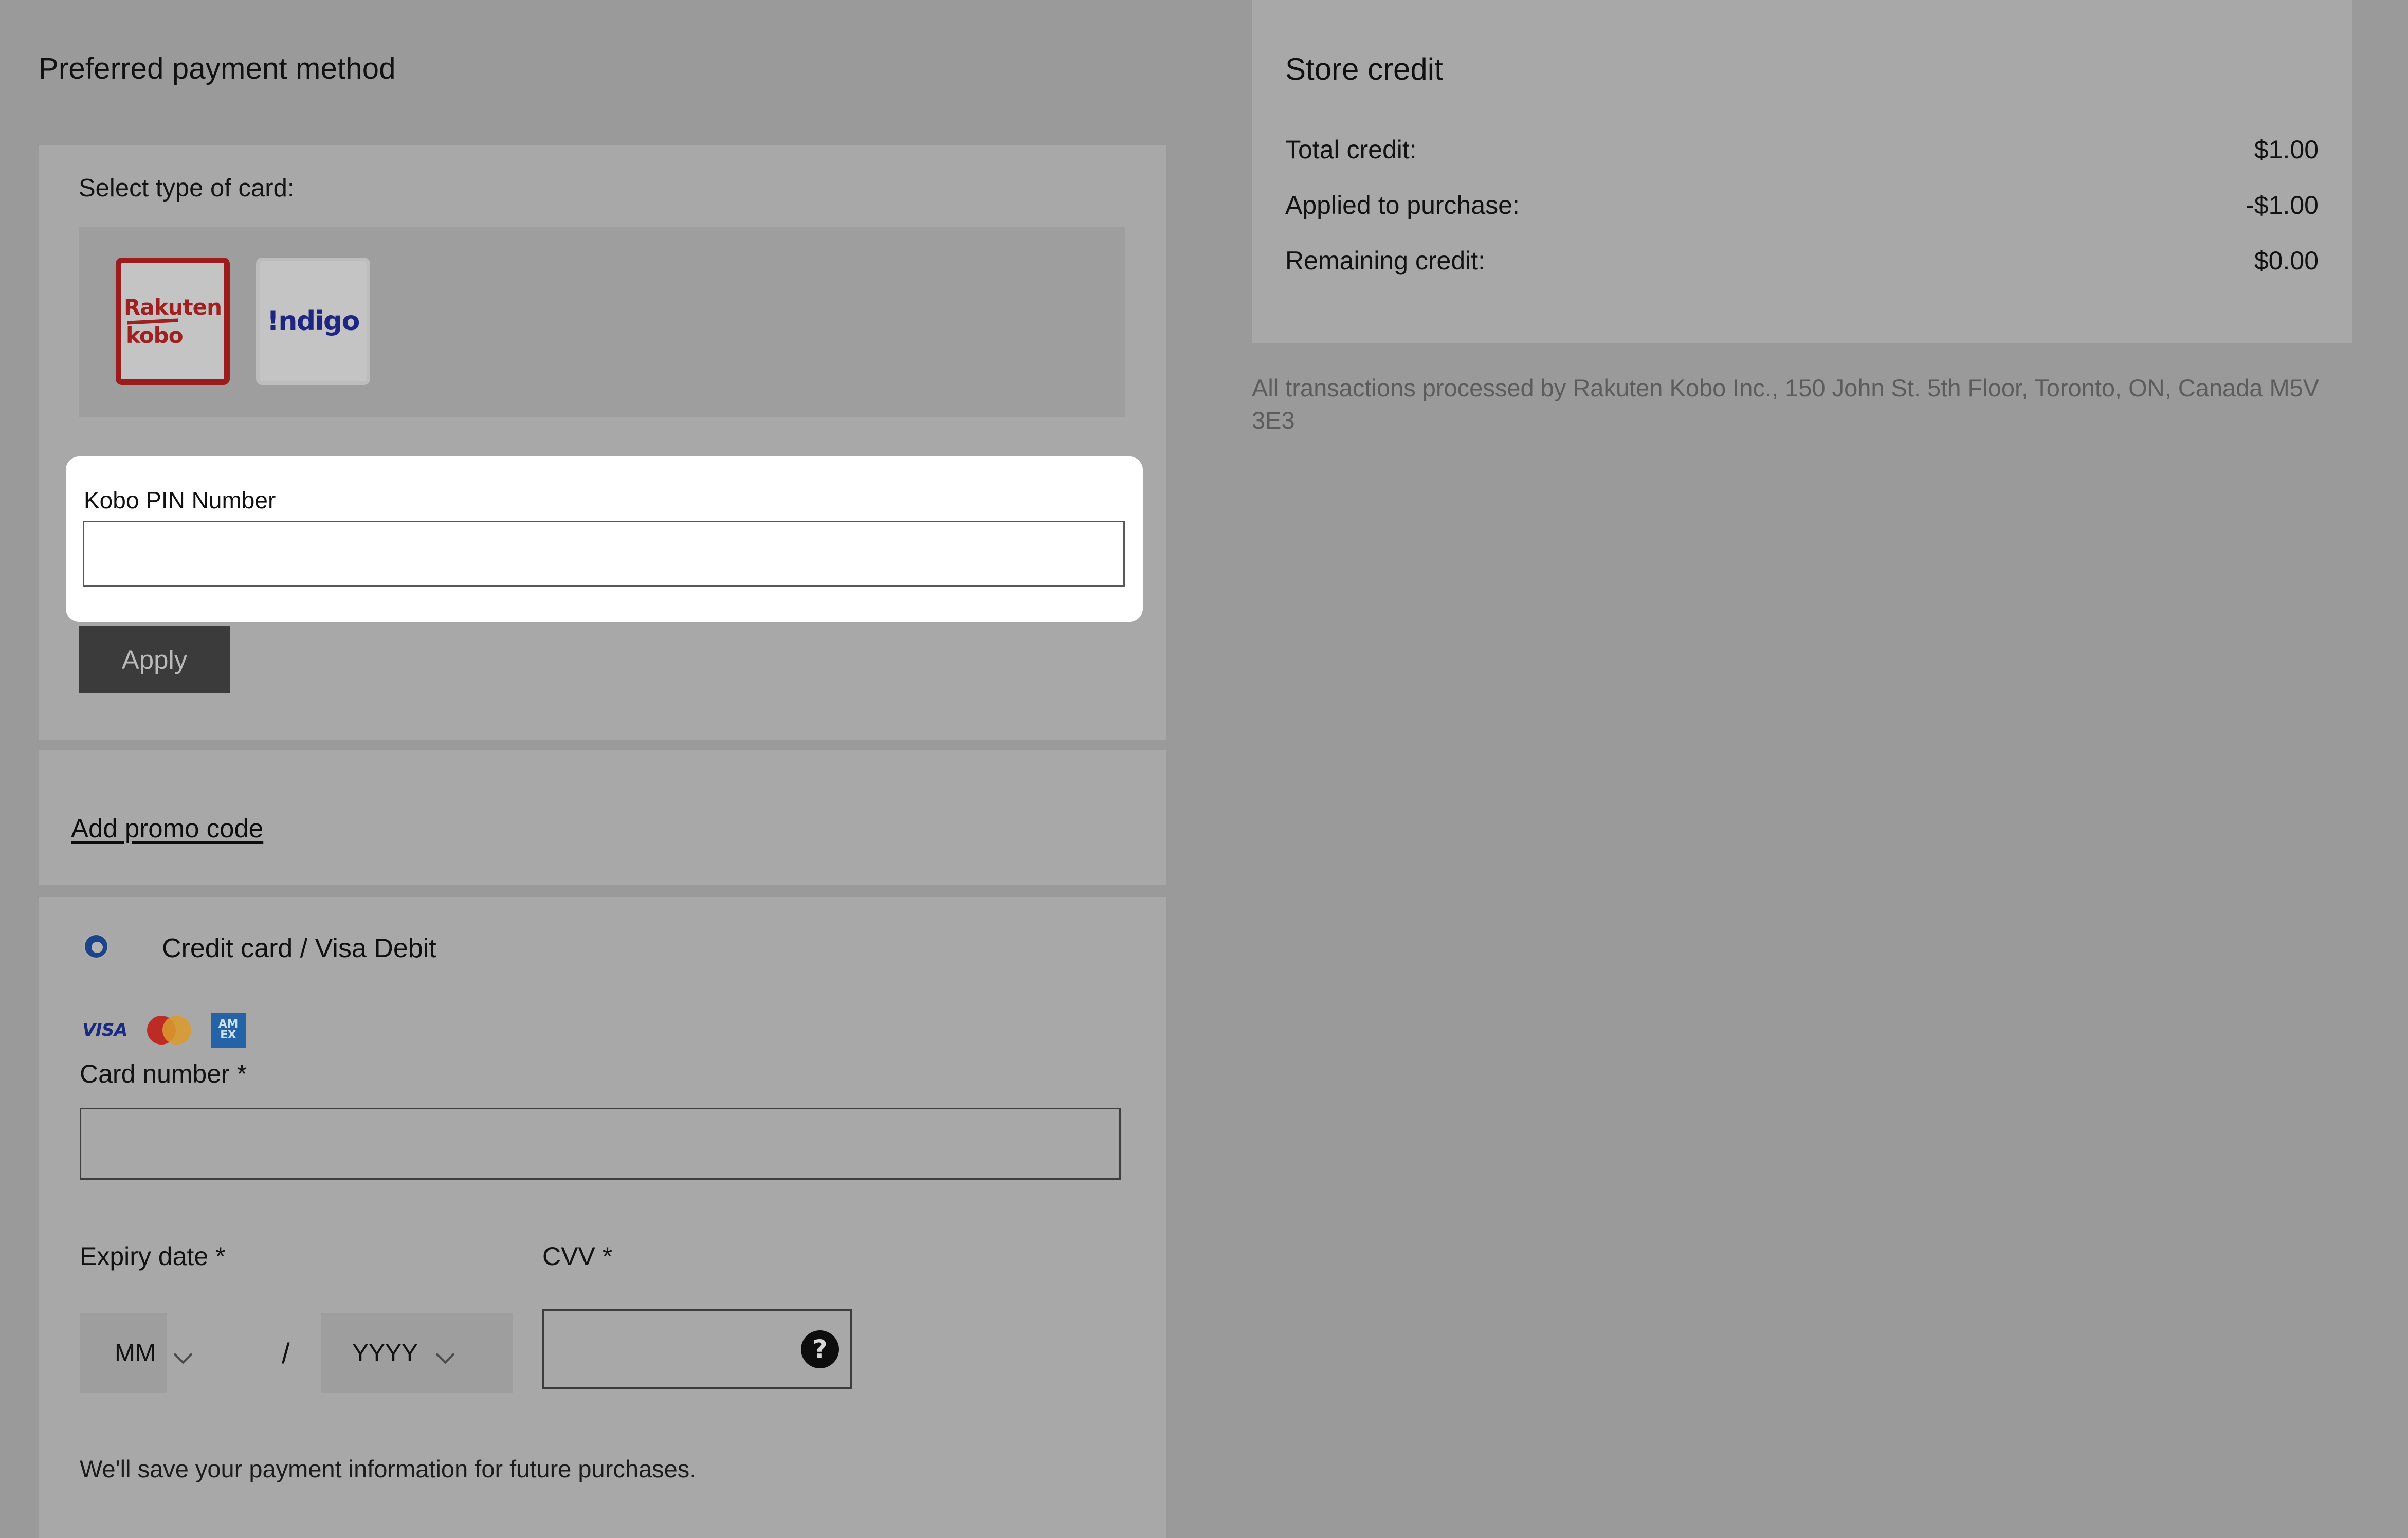 This screenshot has height=1538, width=2408. What do you see at coordinates (155, 335) in the screenshot?
I see `rakuten-kobo-logo-bottom: kobo` at bounding box center [155, 335].